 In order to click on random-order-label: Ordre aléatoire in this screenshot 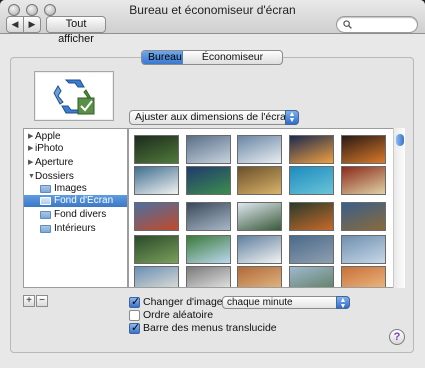, I will do `click(178, 315)`.